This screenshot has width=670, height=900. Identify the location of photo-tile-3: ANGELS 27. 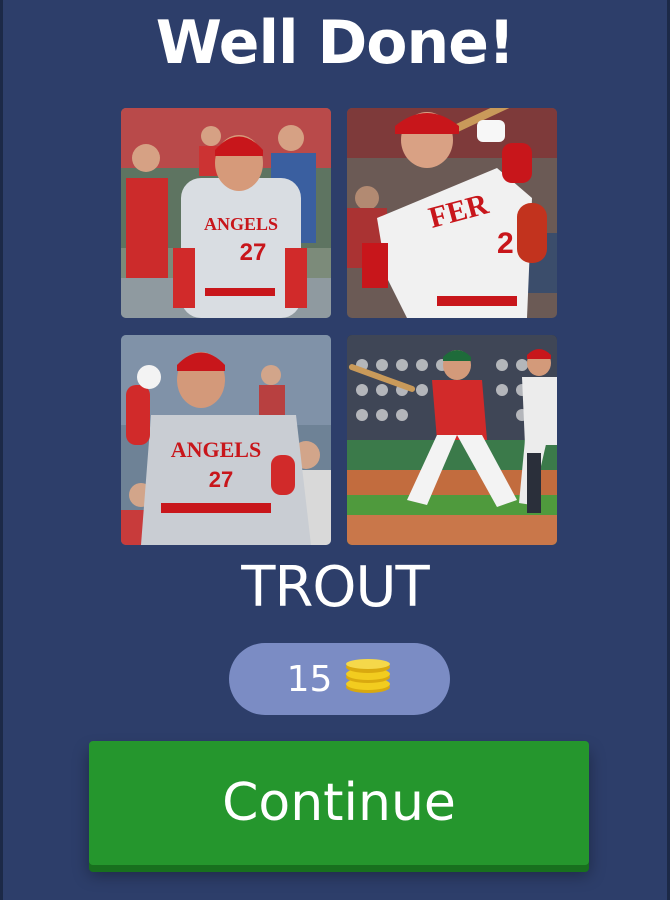
(226, 440).